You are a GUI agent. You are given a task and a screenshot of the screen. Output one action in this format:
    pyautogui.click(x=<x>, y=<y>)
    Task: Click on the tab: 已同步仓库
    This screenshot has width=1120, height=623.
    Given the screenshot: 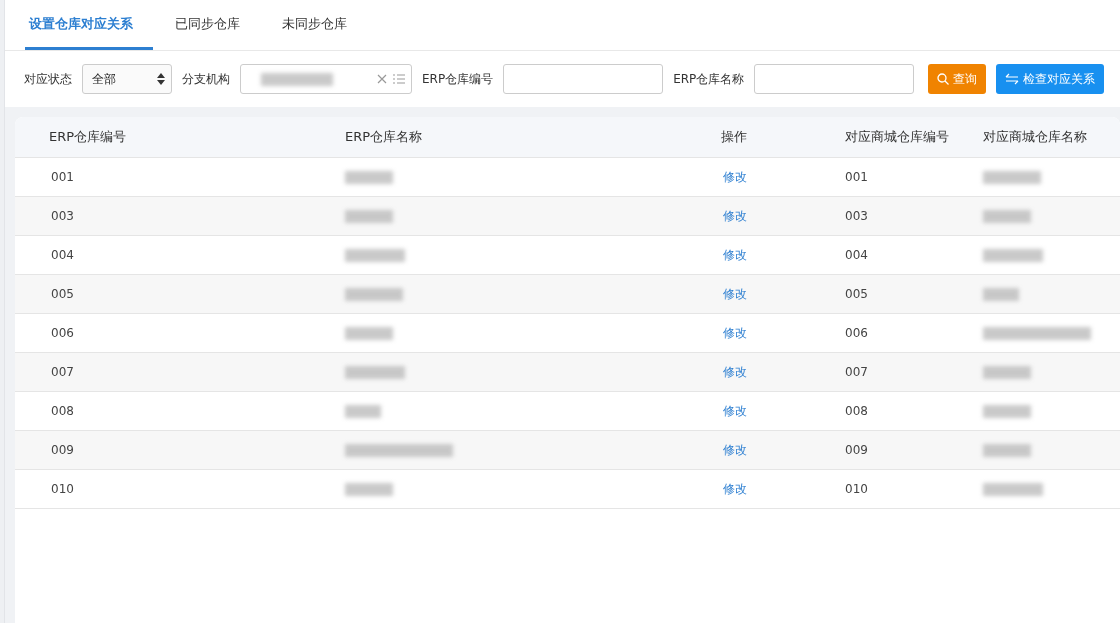 What is the action you would take?
    pyautogui.click(x=215, y=25)
    